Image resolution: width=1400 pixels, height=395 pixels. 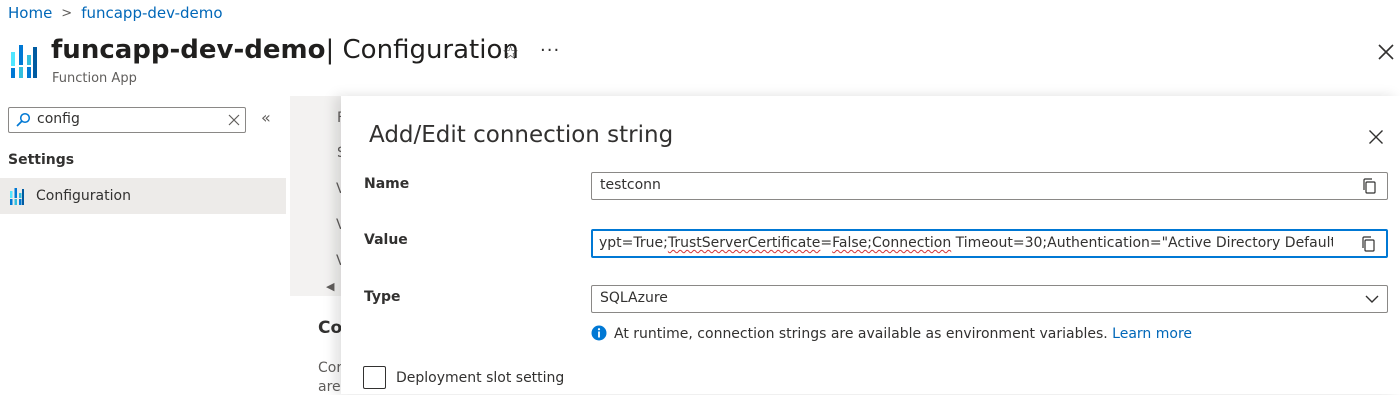 What do you see at coordinates (17, 196) in the screenshot?
I see `configuration-icon` at bounding box center [17, 196].